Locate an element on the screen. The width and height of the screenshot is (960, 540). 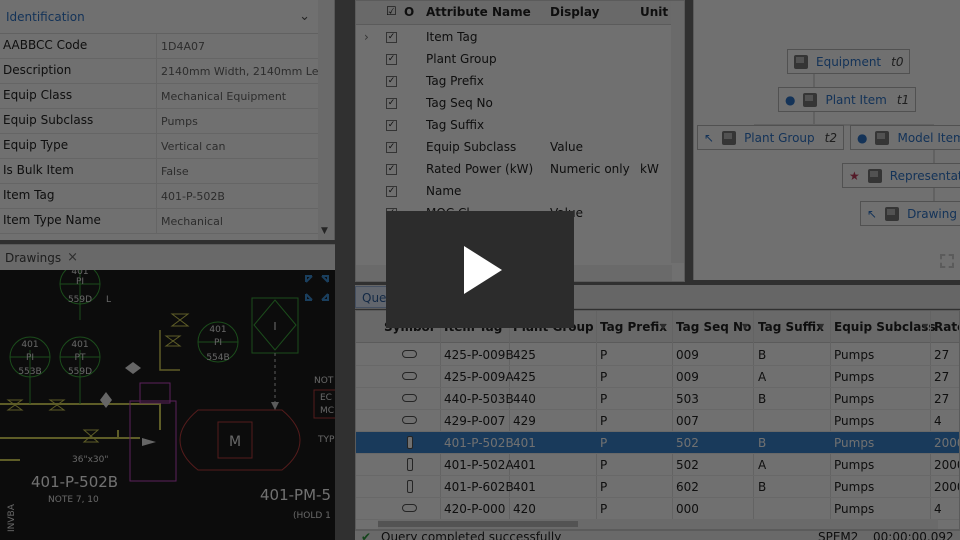
property-row: Item Type Name Mechanical is located at coordinates (159, 221).